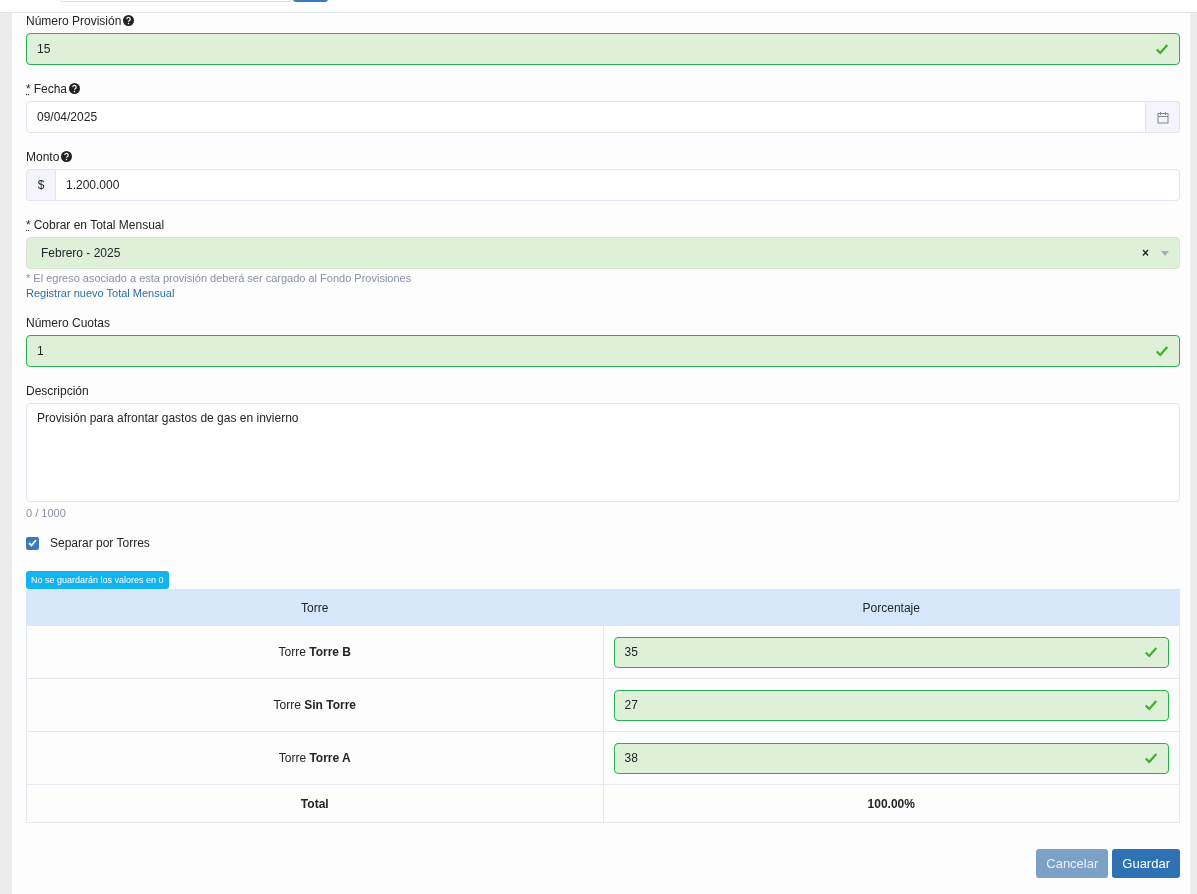 The width and height of the screenshot is (1197, 894). I want to click on calendar-icon, so click(1162, 117).